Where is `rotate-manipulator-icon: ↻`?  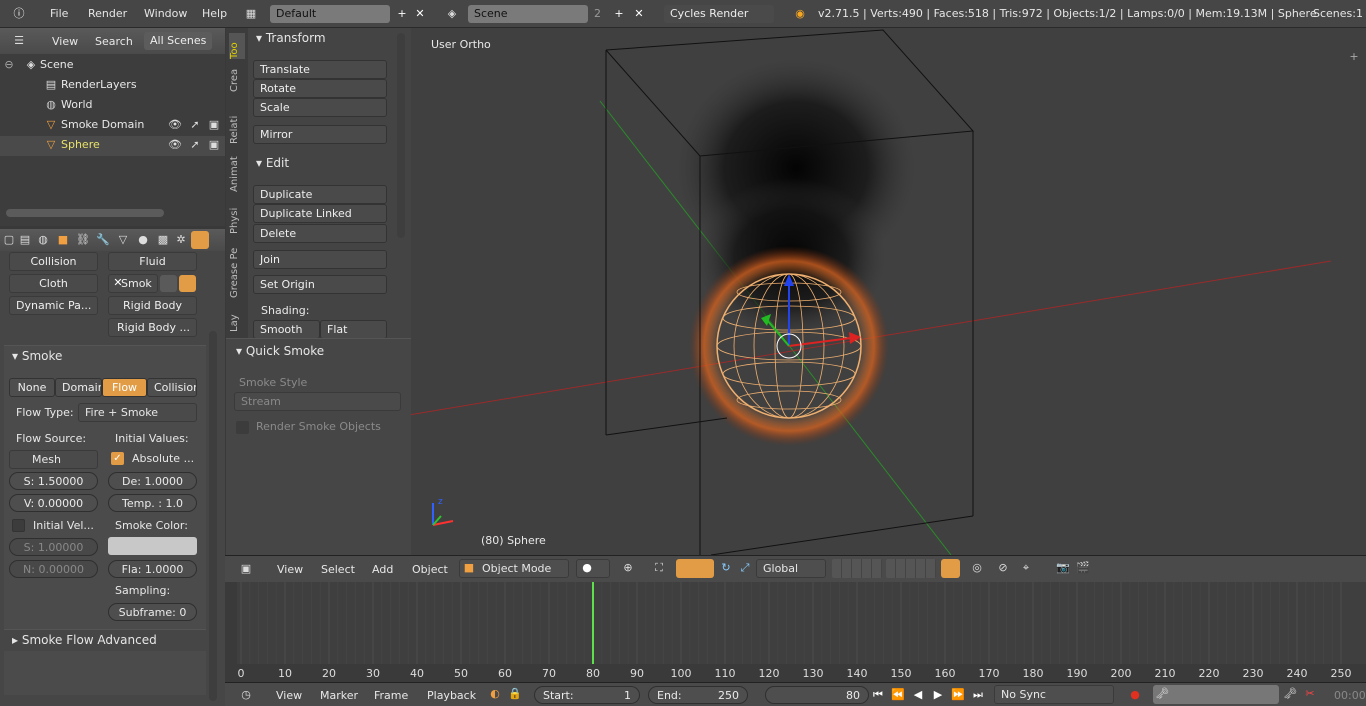 rotate-manipulator-icon: ↻ is located at coordinates (726, 568).